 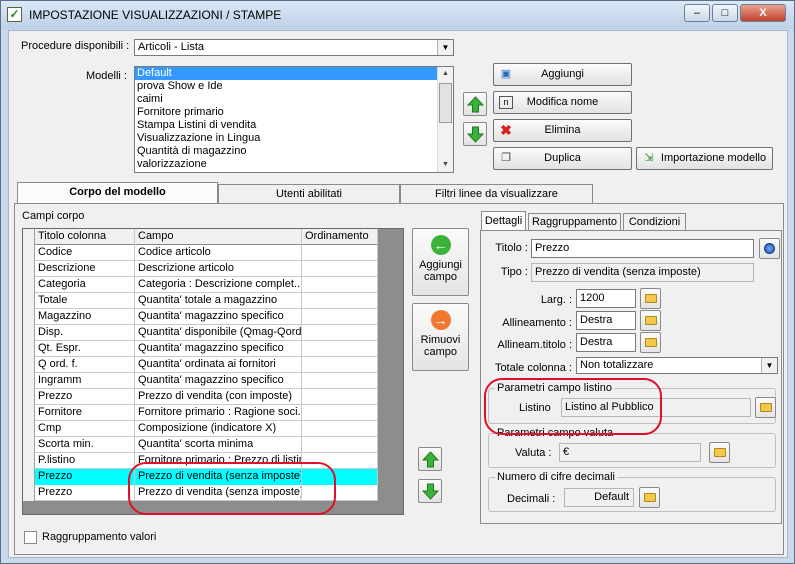 What do you see at coordinates (475, 134) in the screenshot?
I see `move-model-down-button` at bounding box center [475, 134].